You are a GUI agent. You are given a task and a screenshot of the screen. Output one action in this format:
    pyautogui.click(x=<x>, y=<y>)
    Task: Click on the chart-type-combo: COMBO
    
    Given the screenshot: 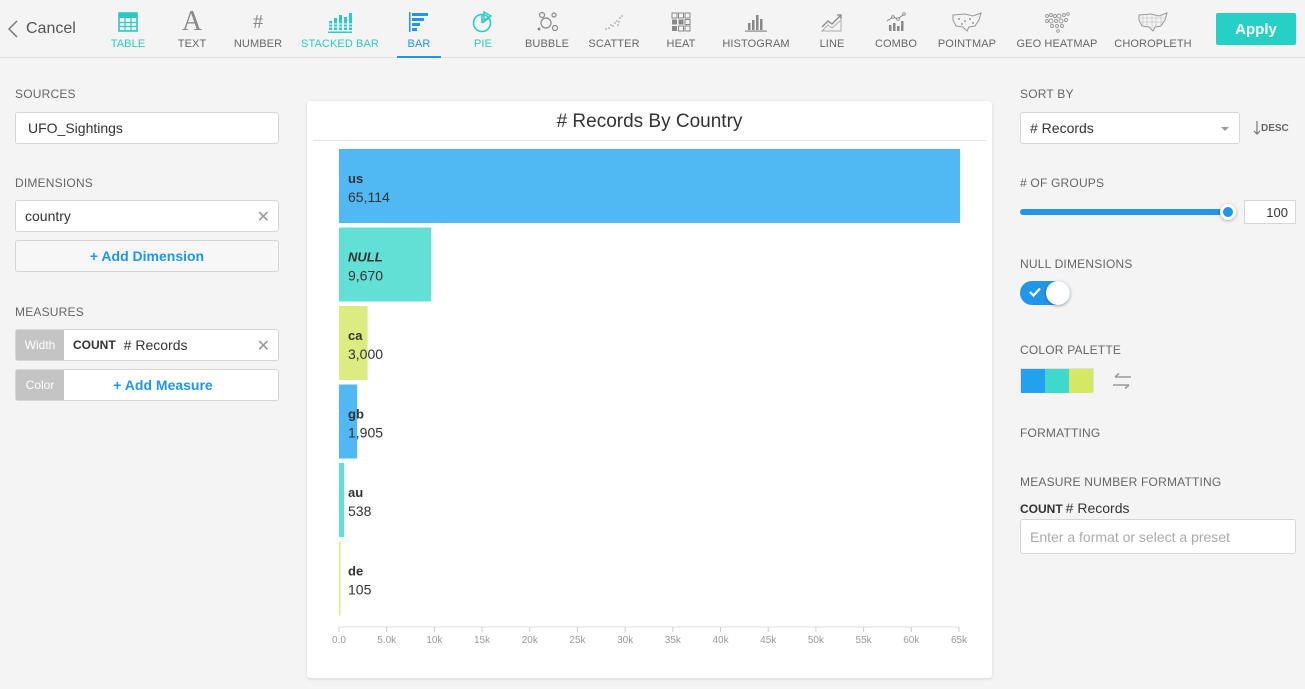 What is the action you would take?
    pyautogui.click(x=896, y=33)
    